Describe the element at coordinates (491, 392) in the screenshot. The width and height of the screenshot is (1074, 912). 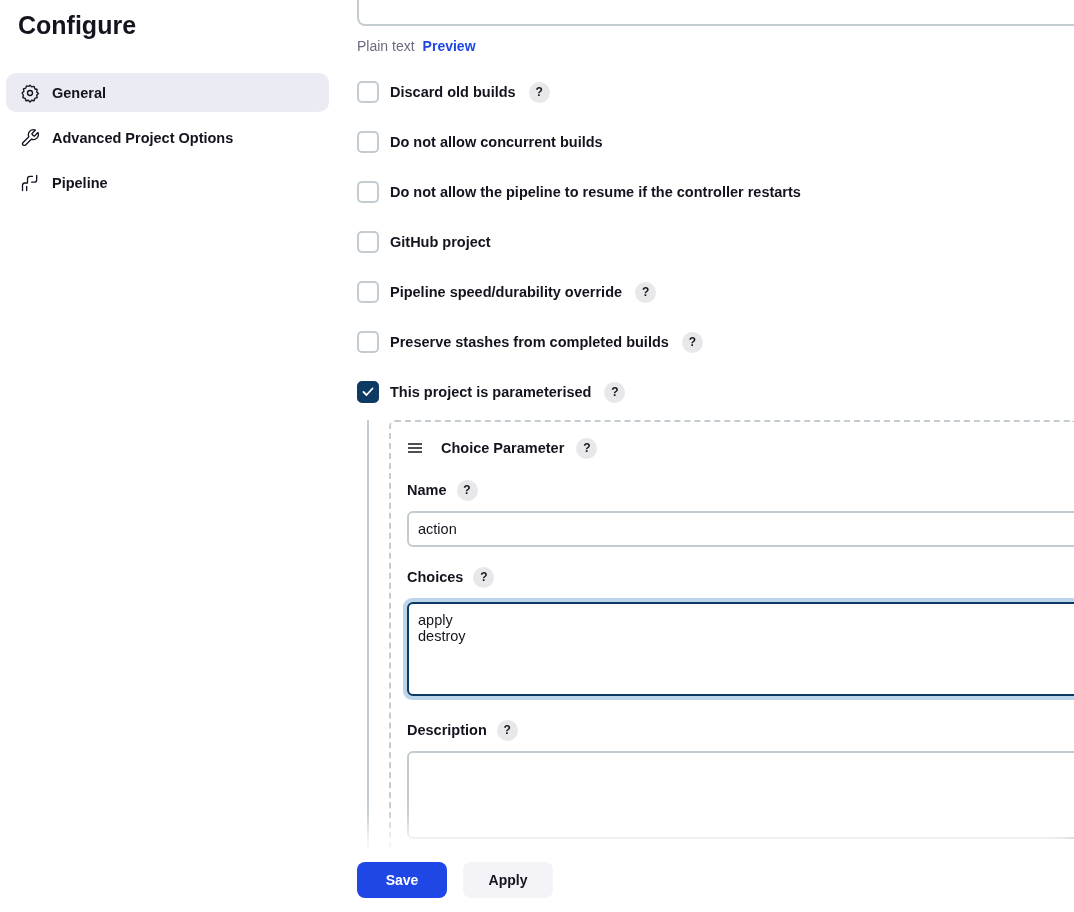
I see `option-label: This project is parameterised` at that location.